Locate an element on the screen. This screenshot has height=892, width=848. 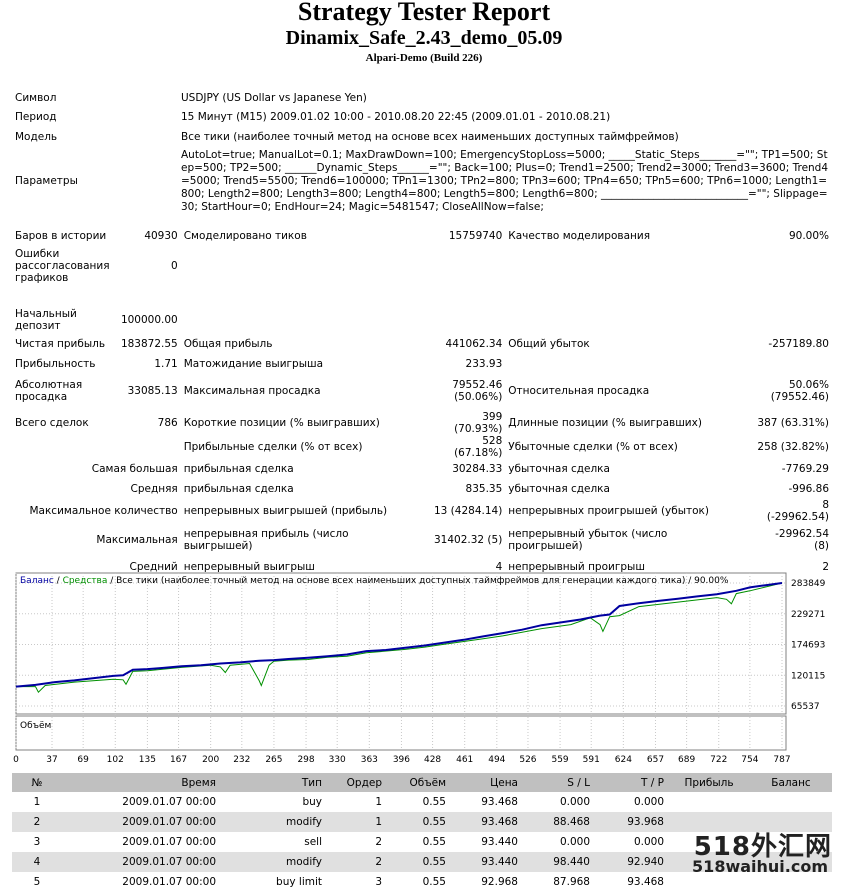
x-tick-label: 330 is located at coordinates (337, 760).